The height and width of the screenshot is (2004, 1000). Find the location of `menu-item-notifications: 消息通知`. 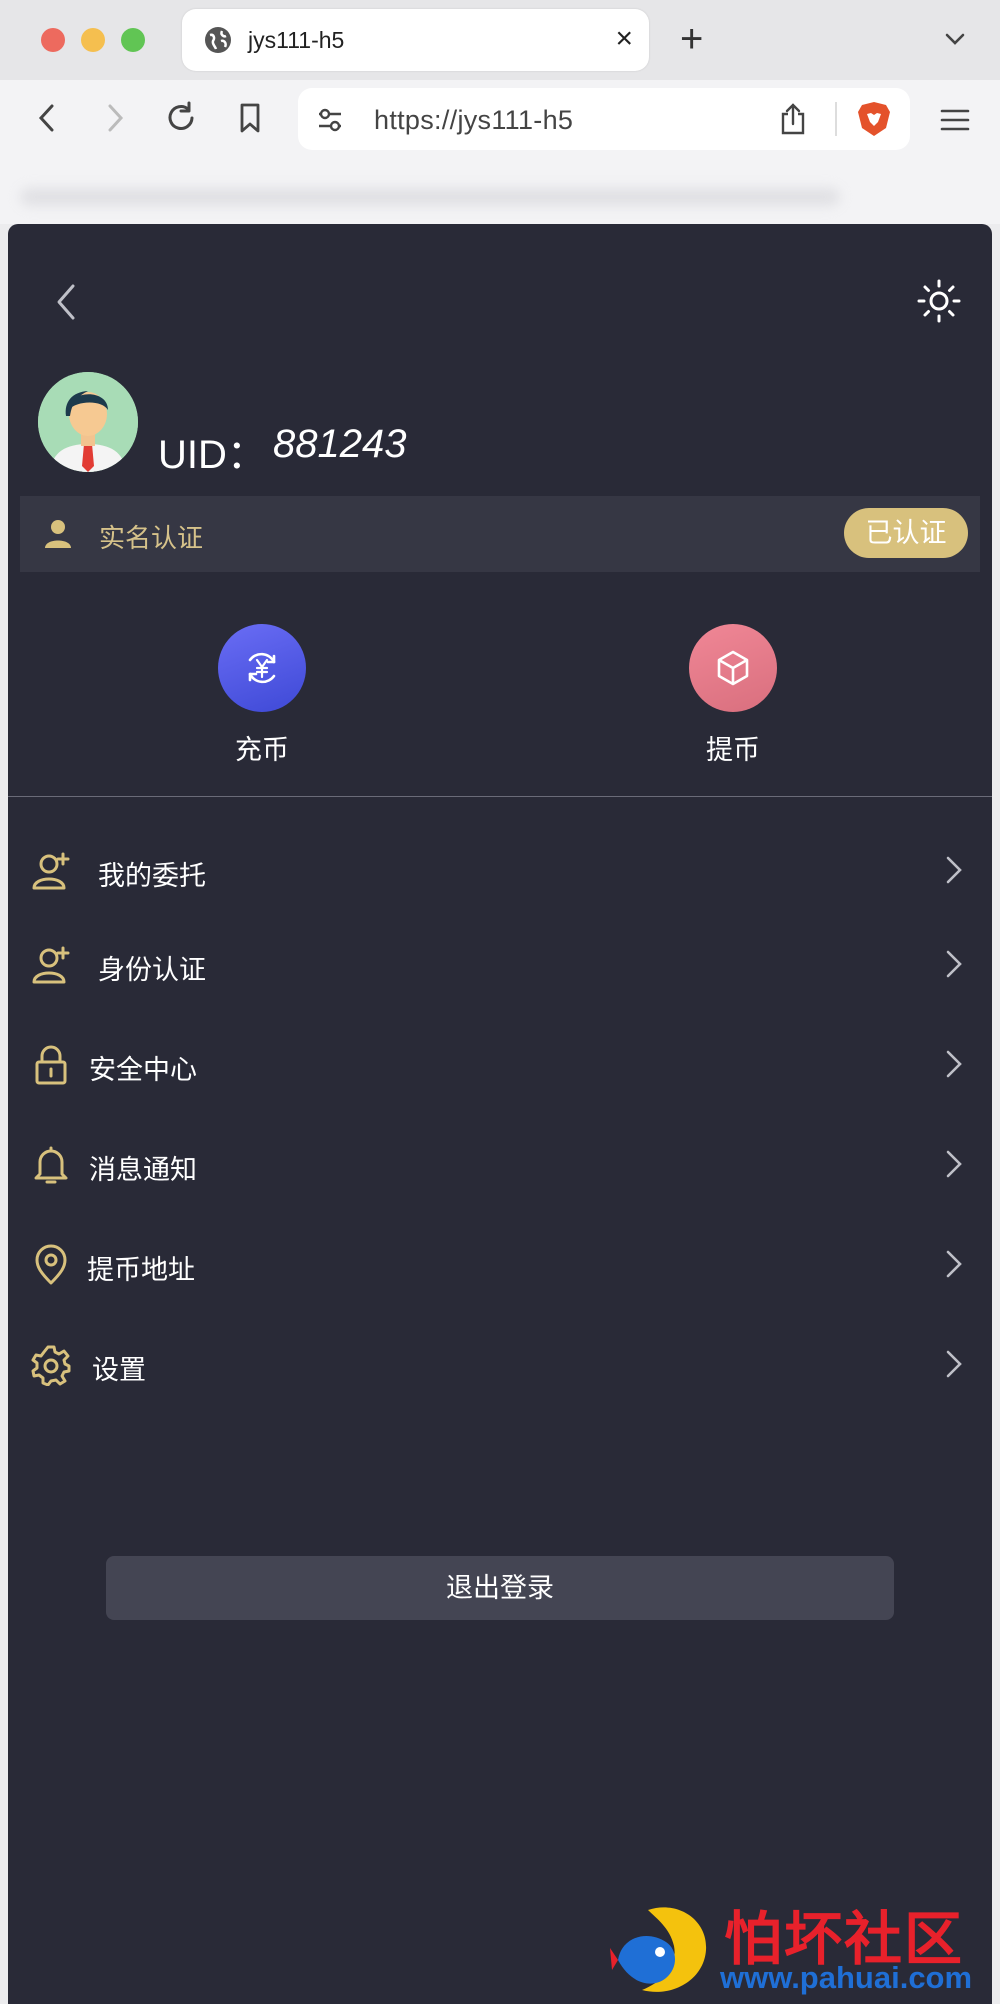

menu-item-notifications: 消息通知 is located at coordinates (500, 1164).